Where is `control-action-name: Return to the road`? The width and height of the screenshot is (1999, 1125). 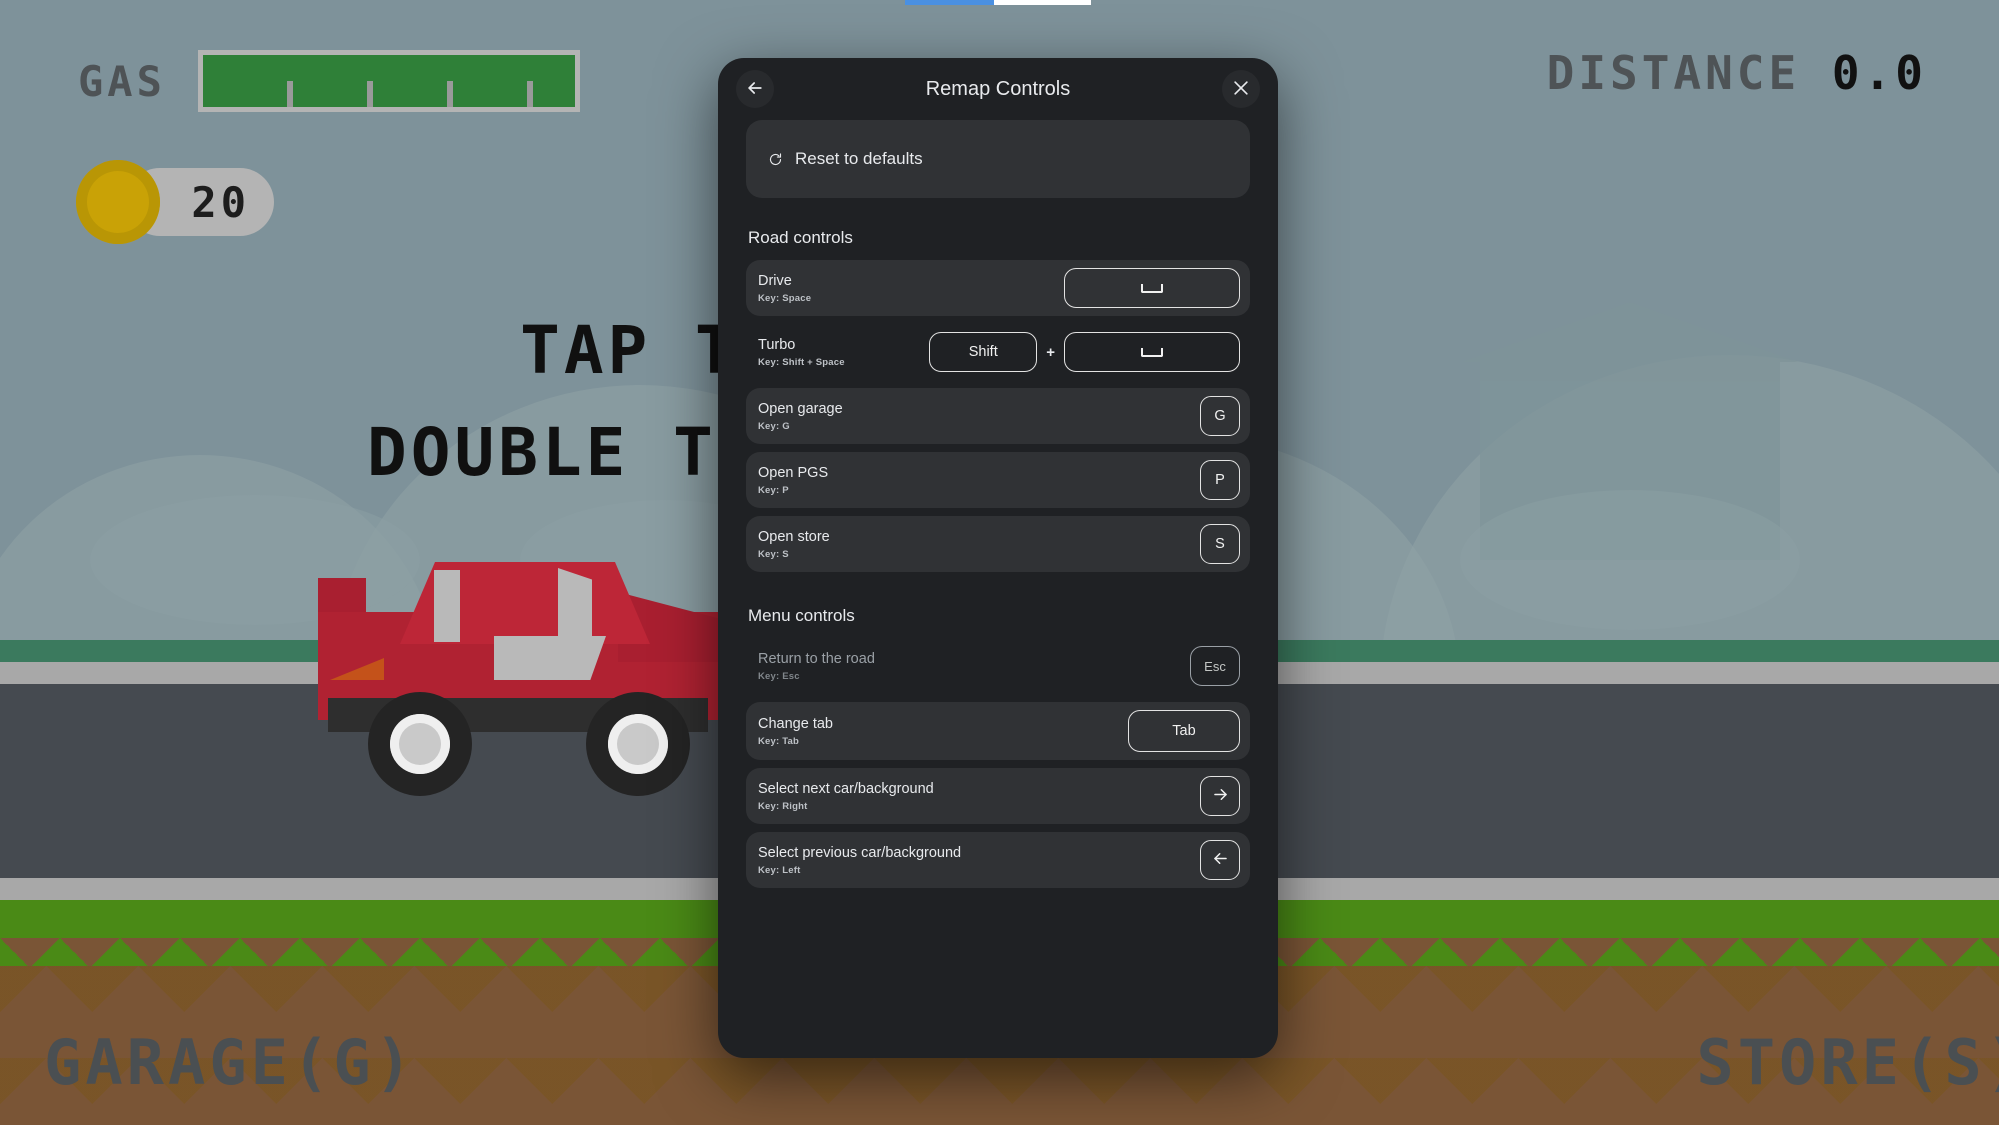
control-action-name: Return to the road is located at coordinates (816, 658).